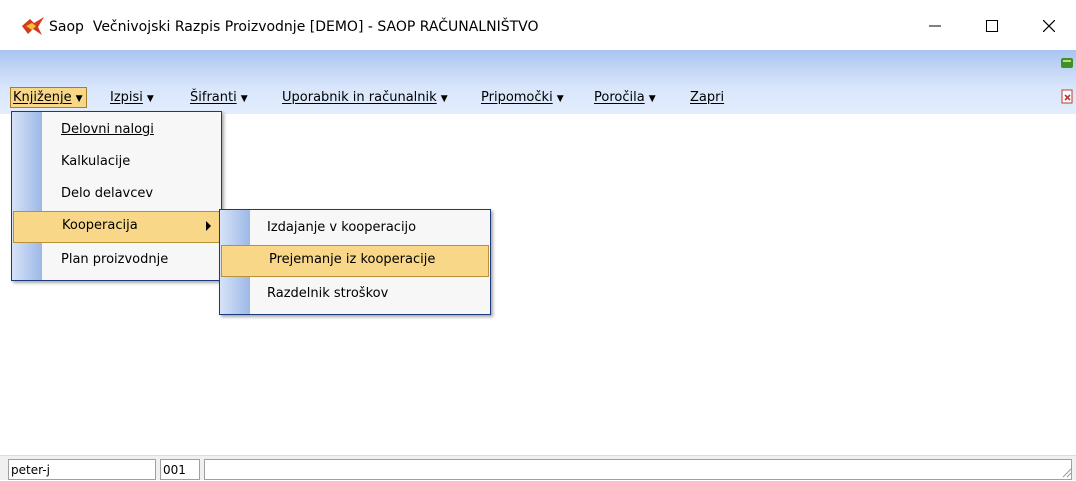  I want to click on menu-knjizenje: Knjiženje ▼, so click(48, 97).